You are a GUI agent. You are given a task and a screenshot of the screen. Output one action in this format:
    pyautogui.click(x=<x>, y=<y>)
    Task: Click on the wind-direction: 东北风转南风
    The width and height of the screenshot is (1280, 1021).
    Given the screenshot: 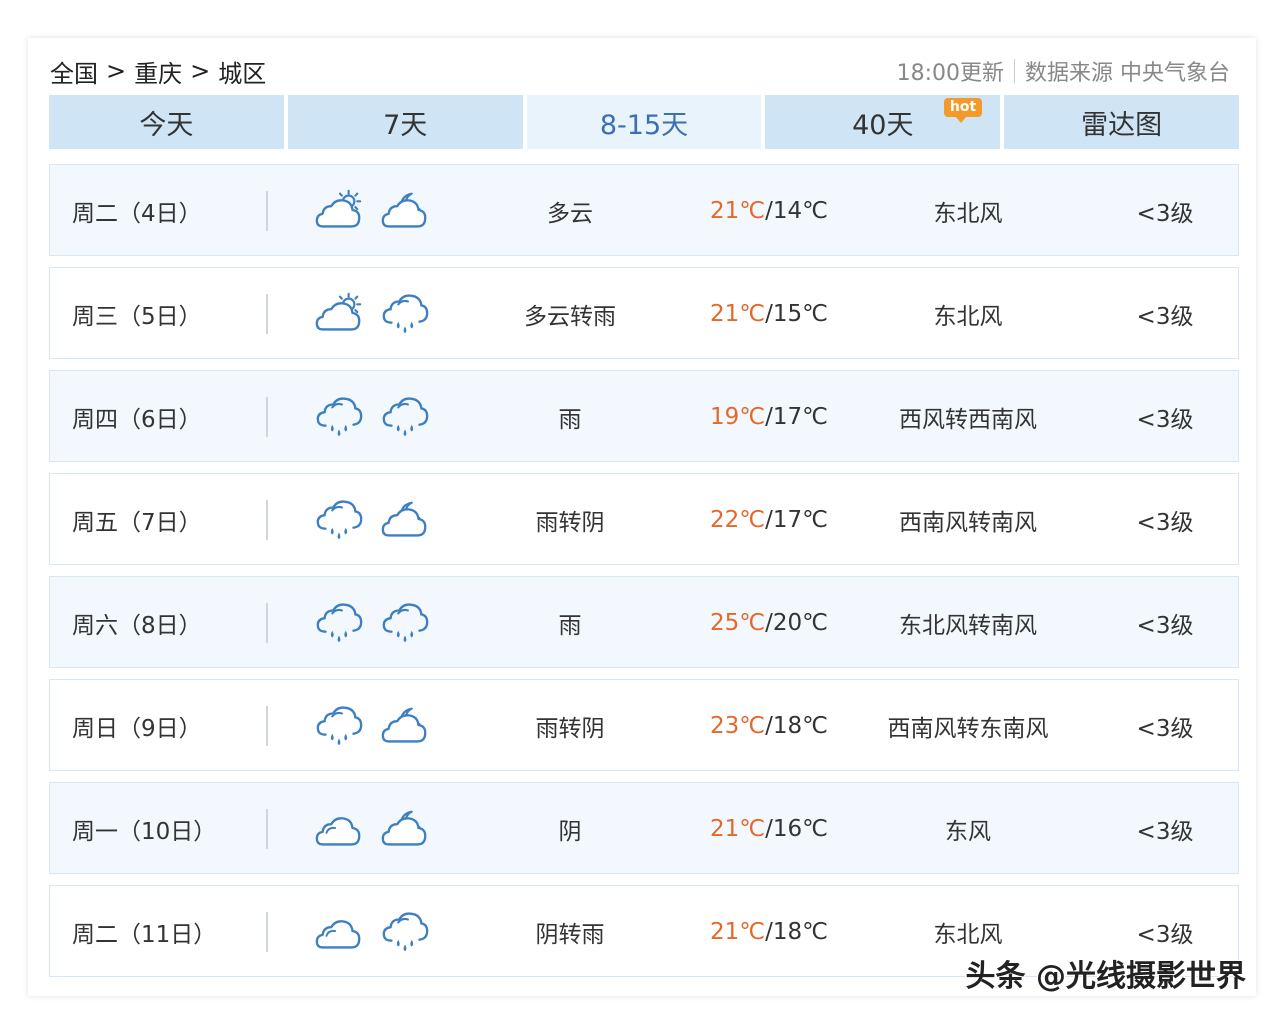 What is the action you would take?
    pyautogui.click(x=968, y=626)
    